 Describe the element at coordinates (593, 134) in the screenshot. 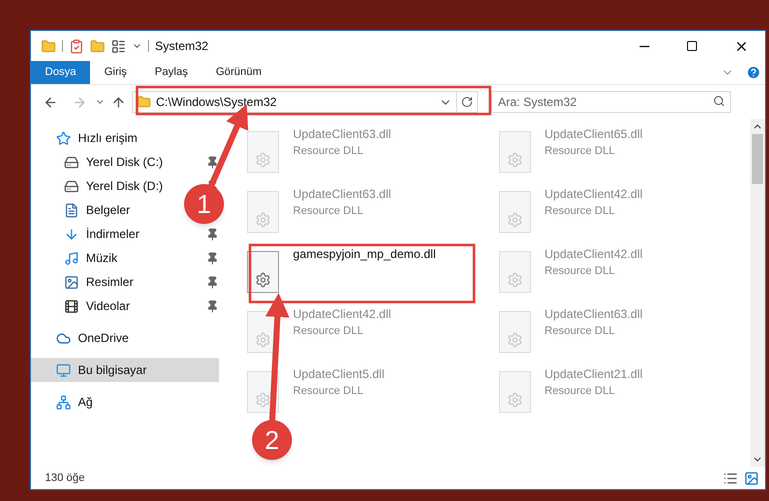

I see `file-name: UpdateClient65.dll` at that location.